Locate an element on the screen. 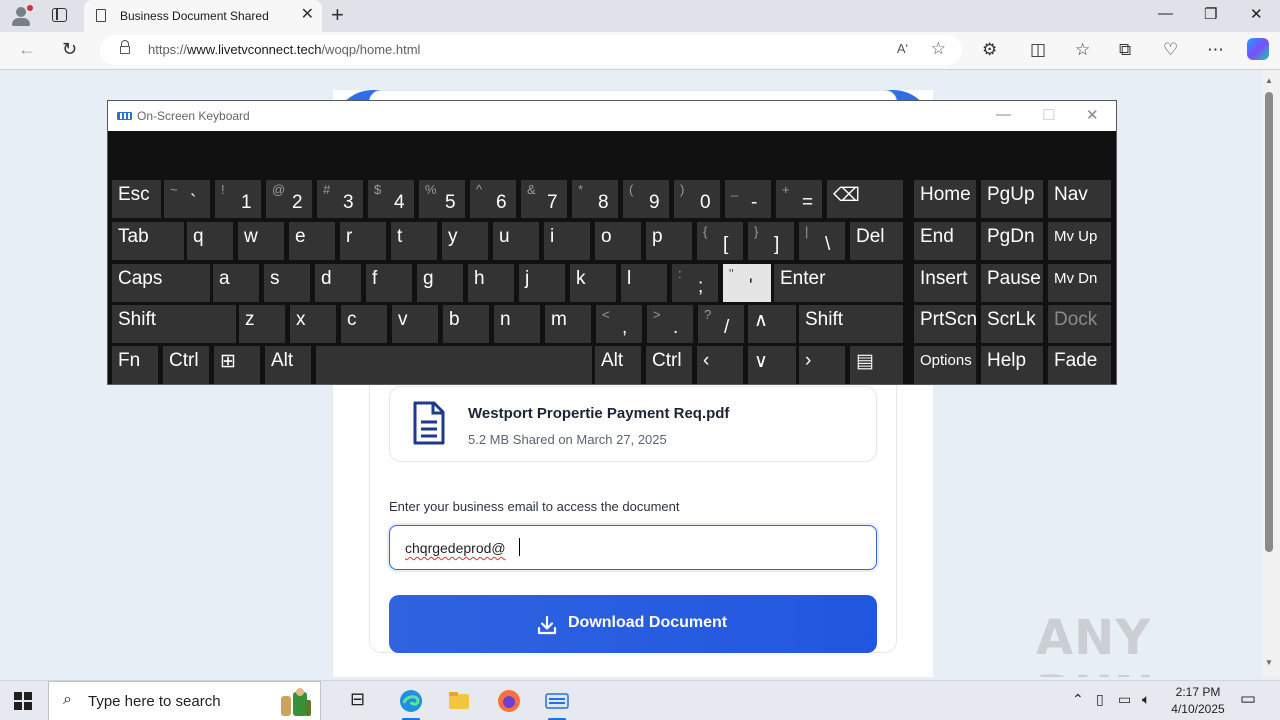  osk-key-backslash: | \ is located at coordinates (822, 241).